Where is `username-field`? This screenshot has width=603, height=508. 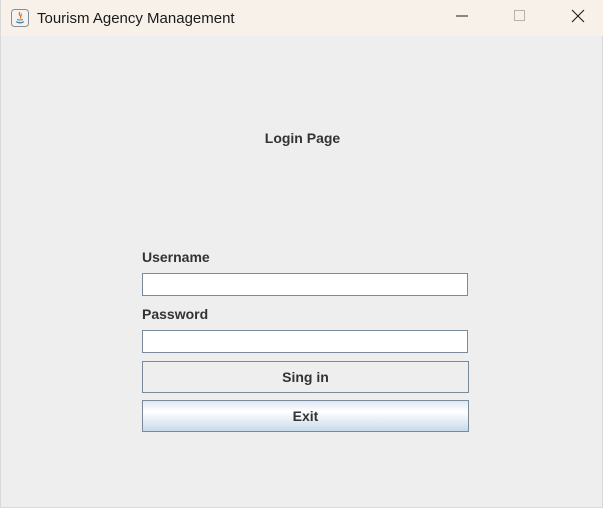
username-field is located at coordinates (305, 284).